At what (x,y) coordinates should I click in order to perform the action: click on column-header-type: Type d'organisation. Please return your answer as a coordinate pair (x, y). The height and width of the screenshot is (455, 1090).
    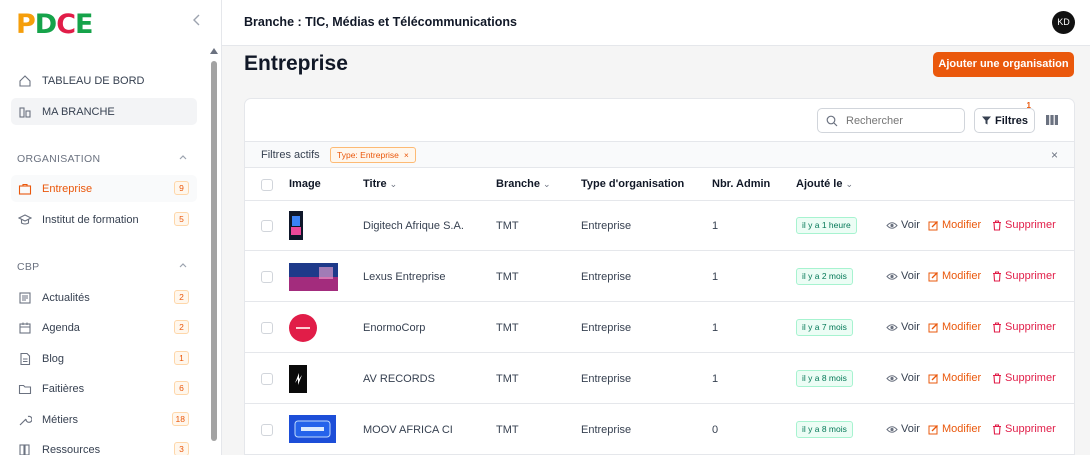
    Looking at the image, I should click on (633, 184).